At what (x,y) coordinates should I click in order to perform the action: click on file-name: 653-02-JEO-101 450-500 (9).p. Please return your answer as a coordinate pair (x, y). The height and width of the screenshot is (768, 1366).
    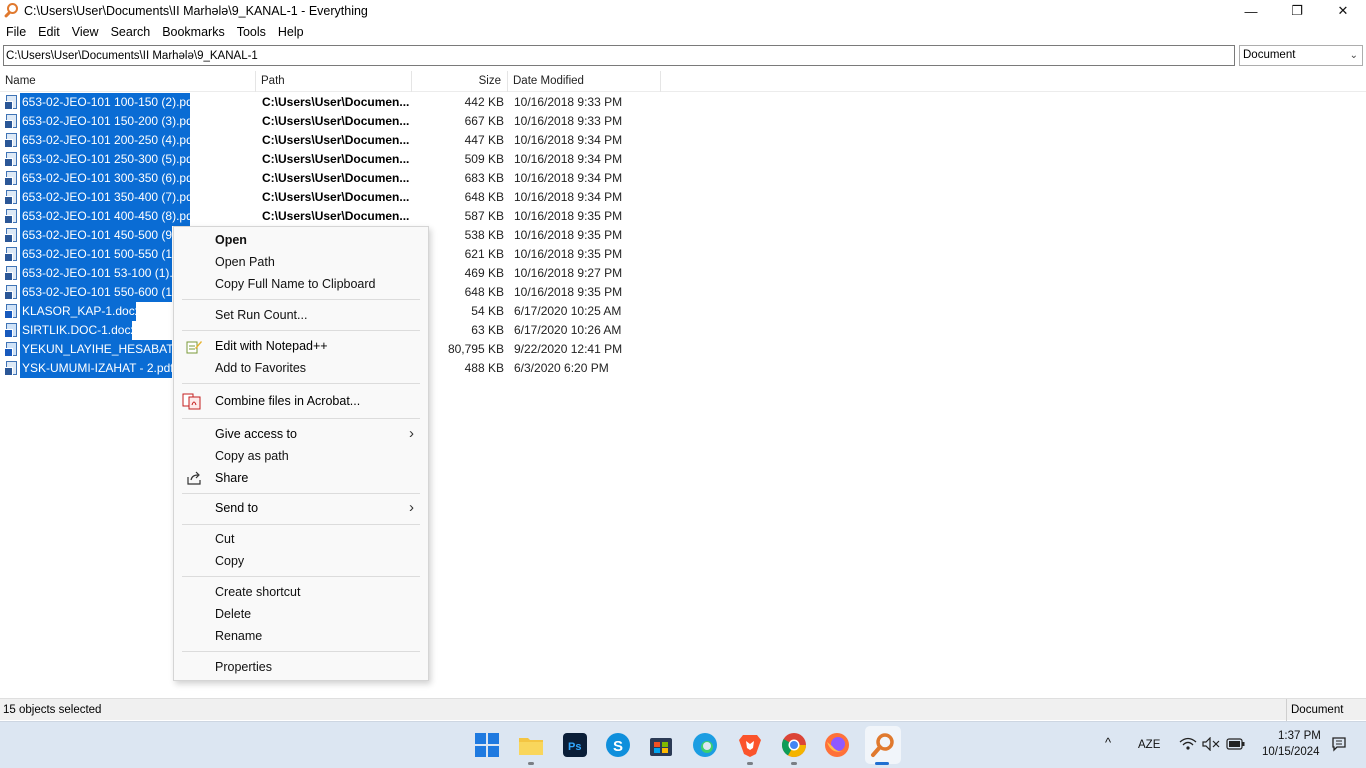
    Looking at the image, I should click on (96, 235).